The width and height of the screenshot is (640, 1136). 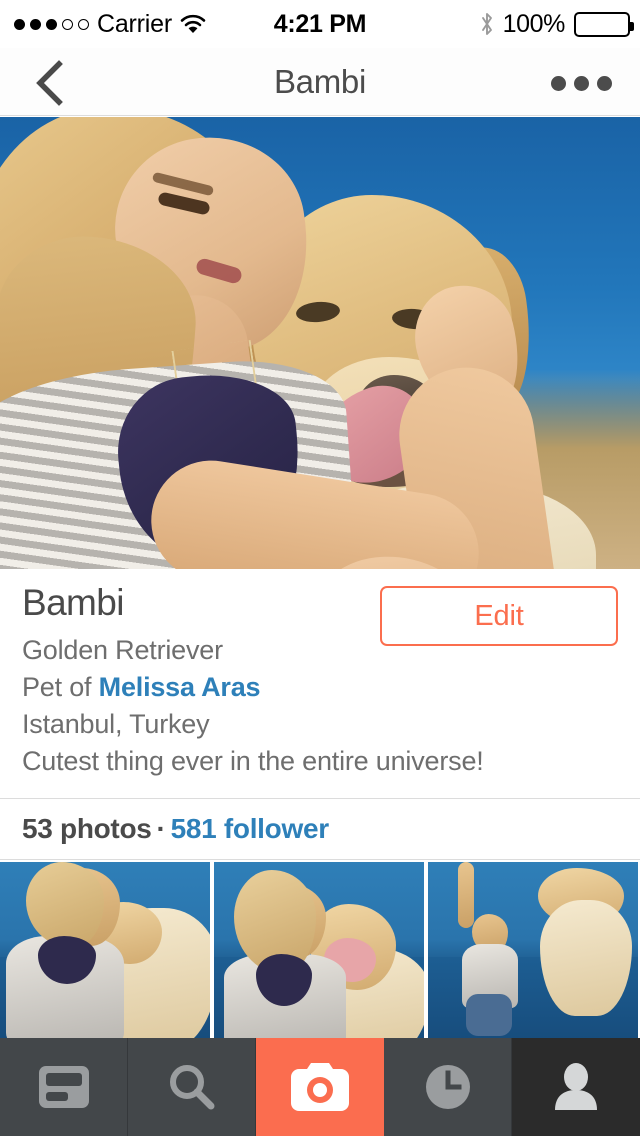 I want to click on tab-bar, so click(x=320, y=1087).